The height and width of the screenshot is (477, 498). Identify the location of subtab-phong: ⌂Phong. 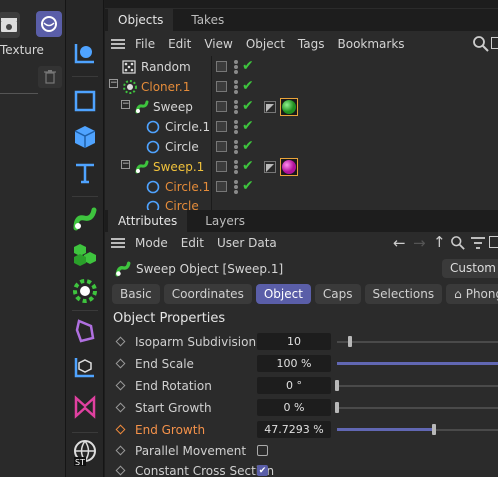
(472, 294).